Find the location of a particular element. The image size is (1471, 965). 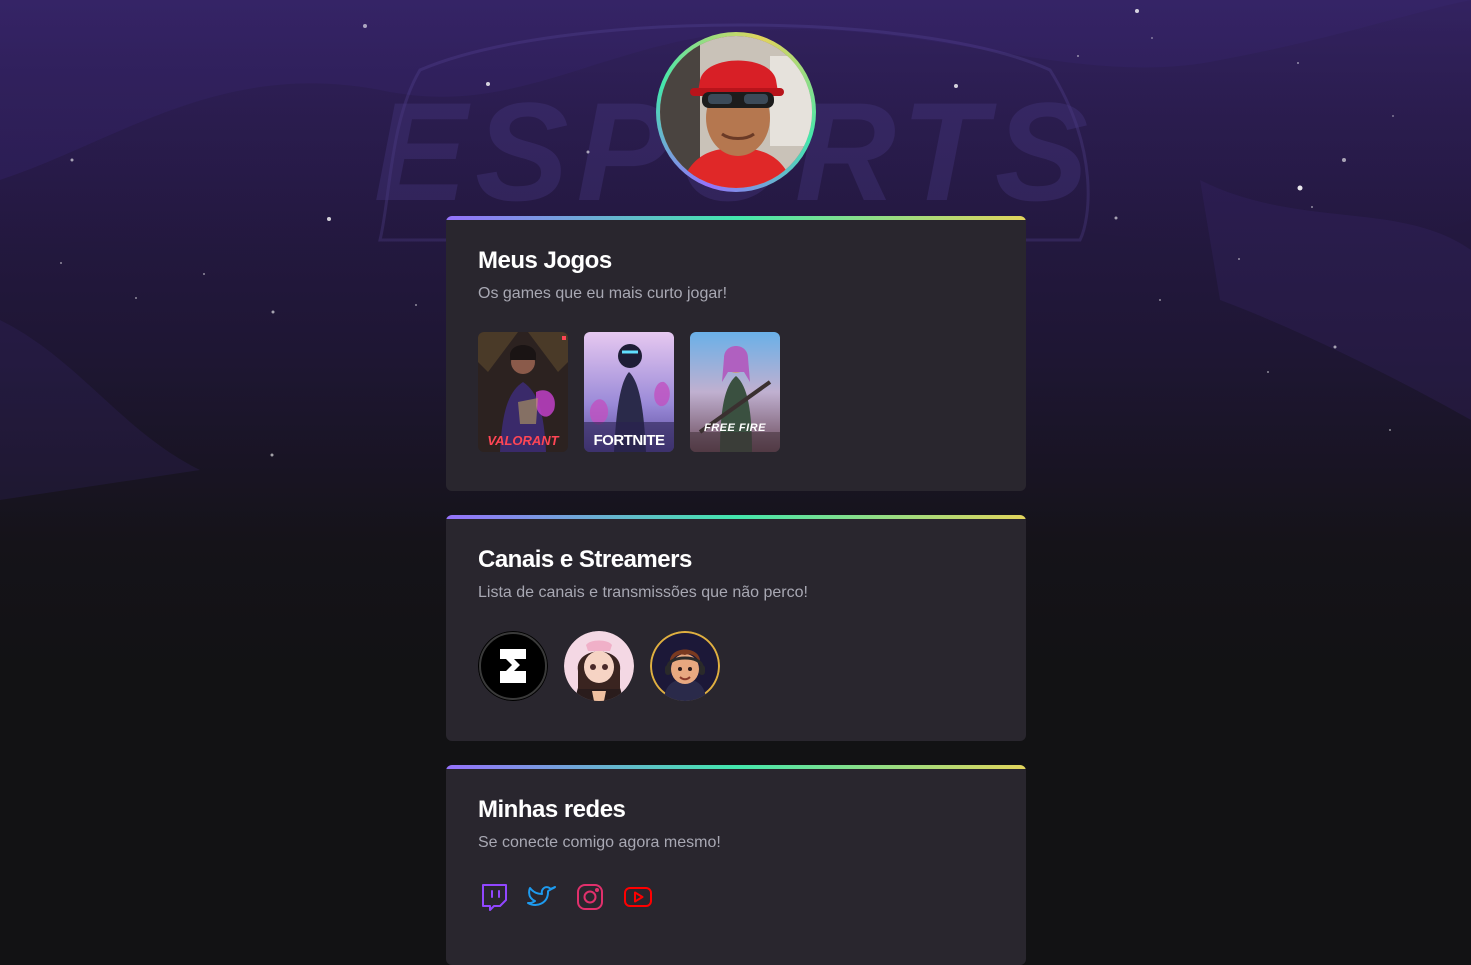

twitter-icon is located at coordinates (542, 897).